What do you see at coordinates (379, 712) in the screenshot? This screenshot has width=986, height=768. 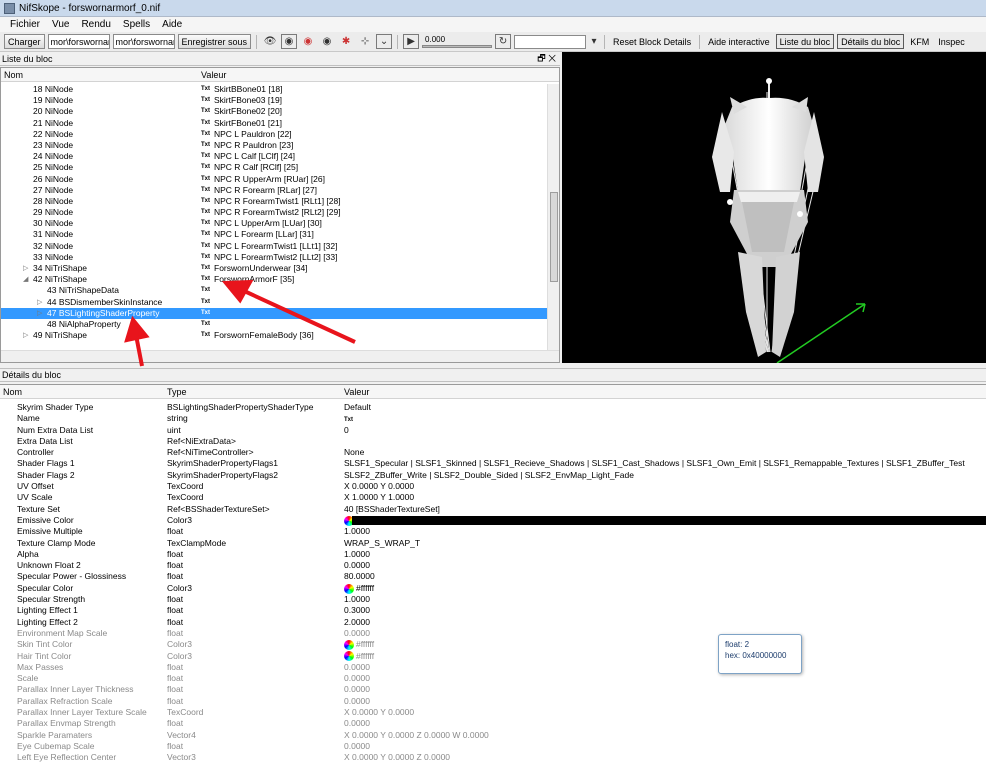 I see `detail-value: X 0.0000 Y 0.0000` at bounding box center [379, 712].